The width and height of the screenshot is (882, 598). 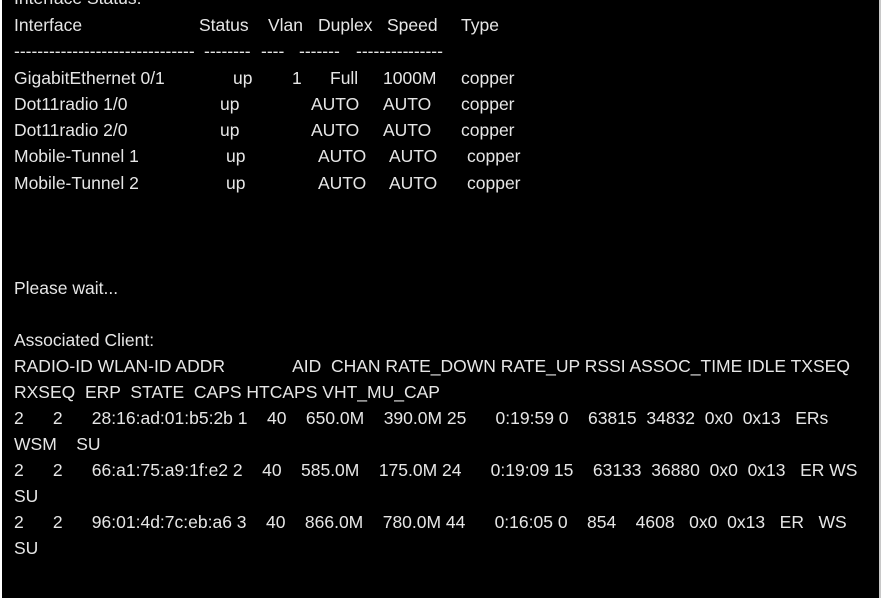 What do you see at coordinates (345, 25) in the screenshot?
I see `header-duplex: Duplex` at bounding box center [345, 25].